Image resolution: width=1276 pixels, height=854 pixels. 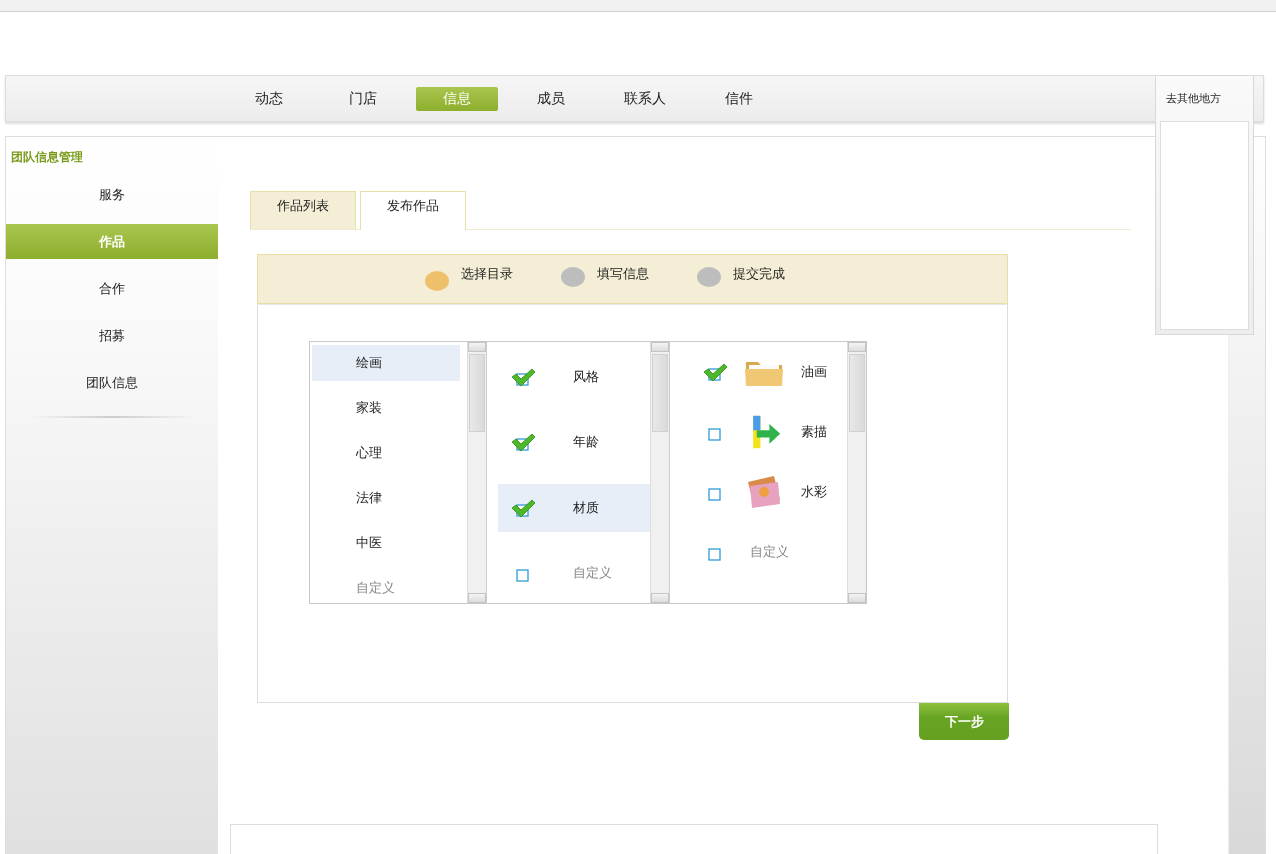 What do you see at coordinates (47, 157) in the screenshot?
I see `sidebar-title: 团队信息管理` at bounding box center [47, 157].